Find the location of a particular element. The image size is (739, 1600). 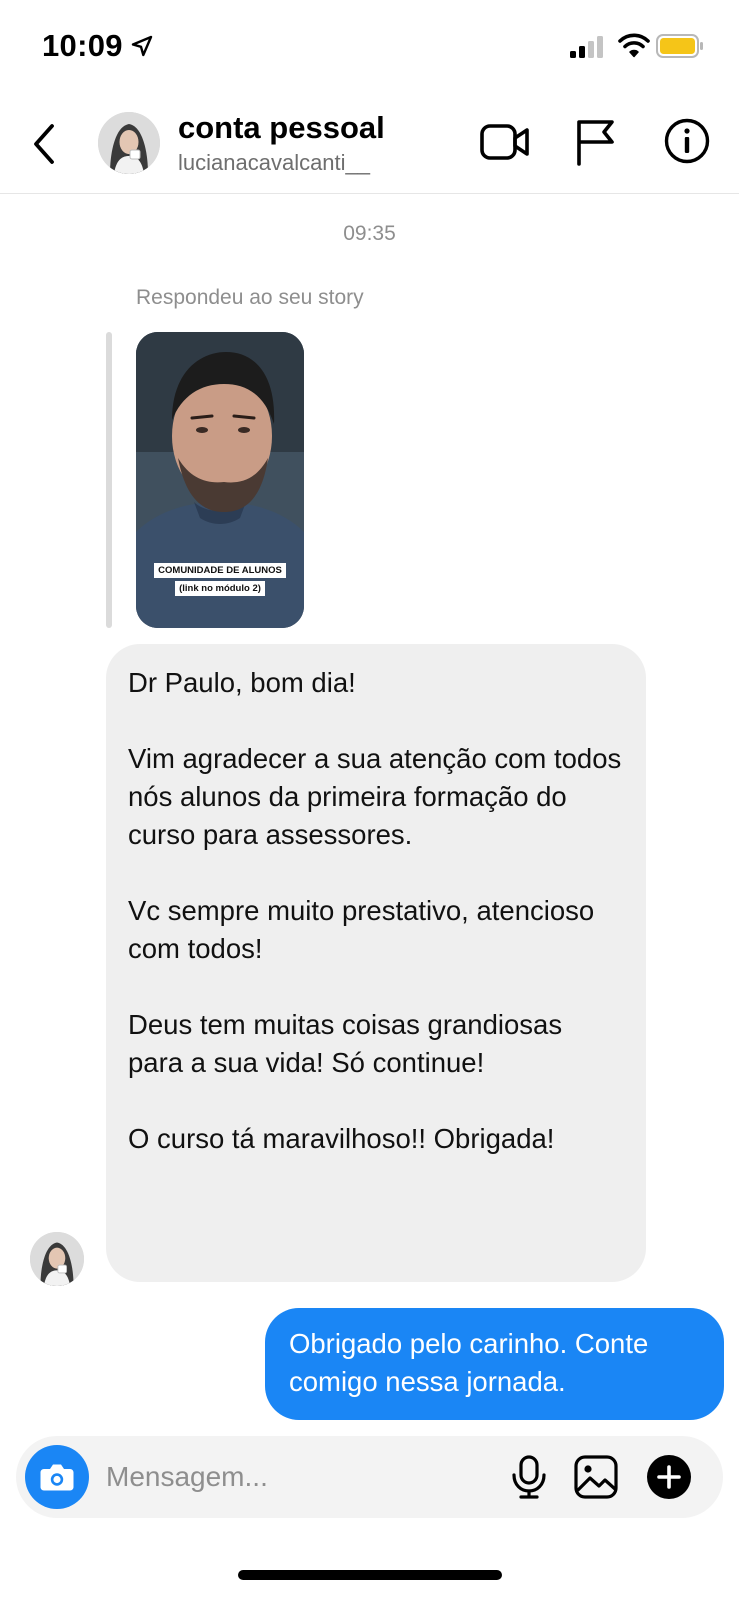

message-composer is located at coordinates (369, 1477).